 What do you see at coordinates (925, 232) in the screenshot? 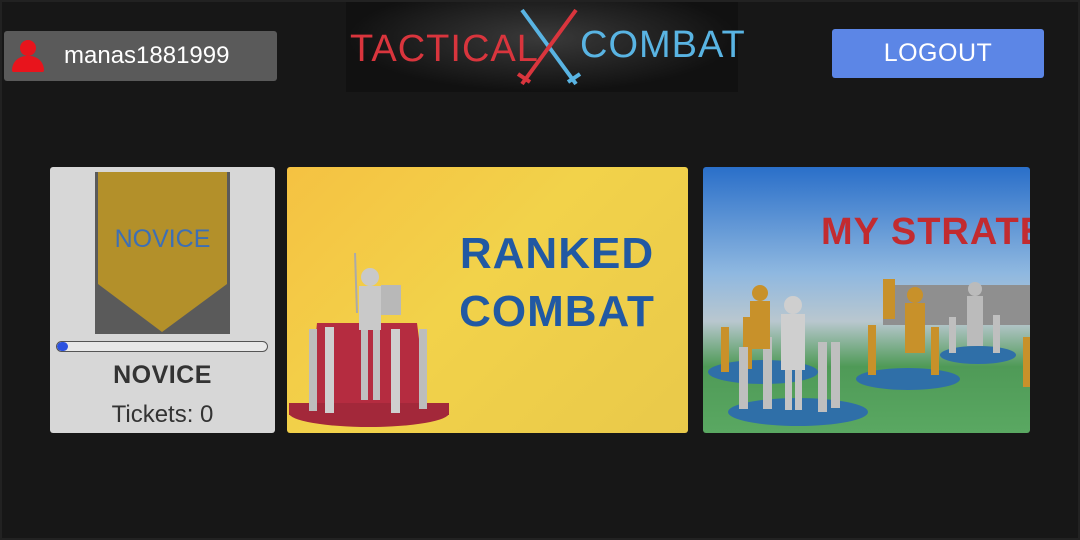
I see `strategy-title: MY STRATE` at bounding box center [925, 232].